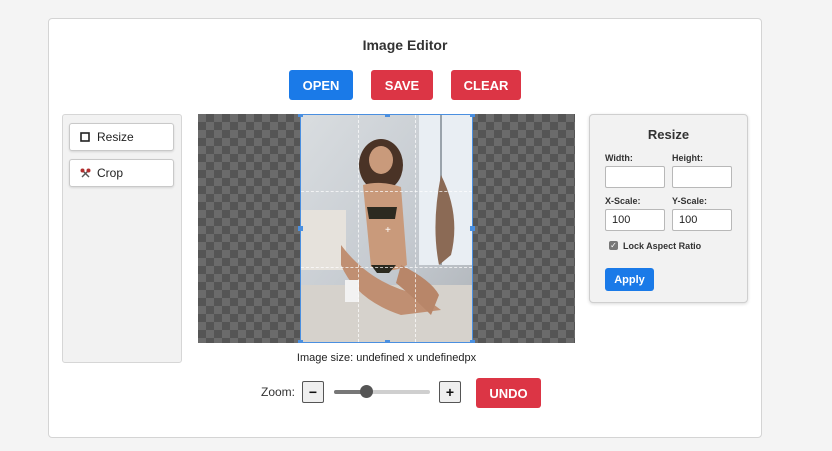 Image resolution: width=832 pixels, height=451 pixels. Describe the element at coordinates (450, 392) in the screenshot. I see `zoom-in-button: +` at that location.